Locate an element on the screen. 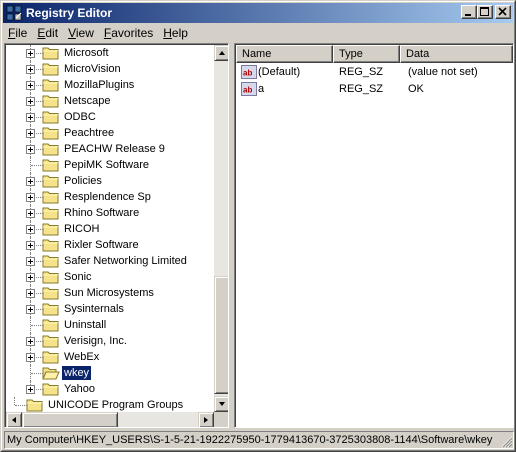  tree-item: Safer Networking Limited is located at coordinates (109, 261).